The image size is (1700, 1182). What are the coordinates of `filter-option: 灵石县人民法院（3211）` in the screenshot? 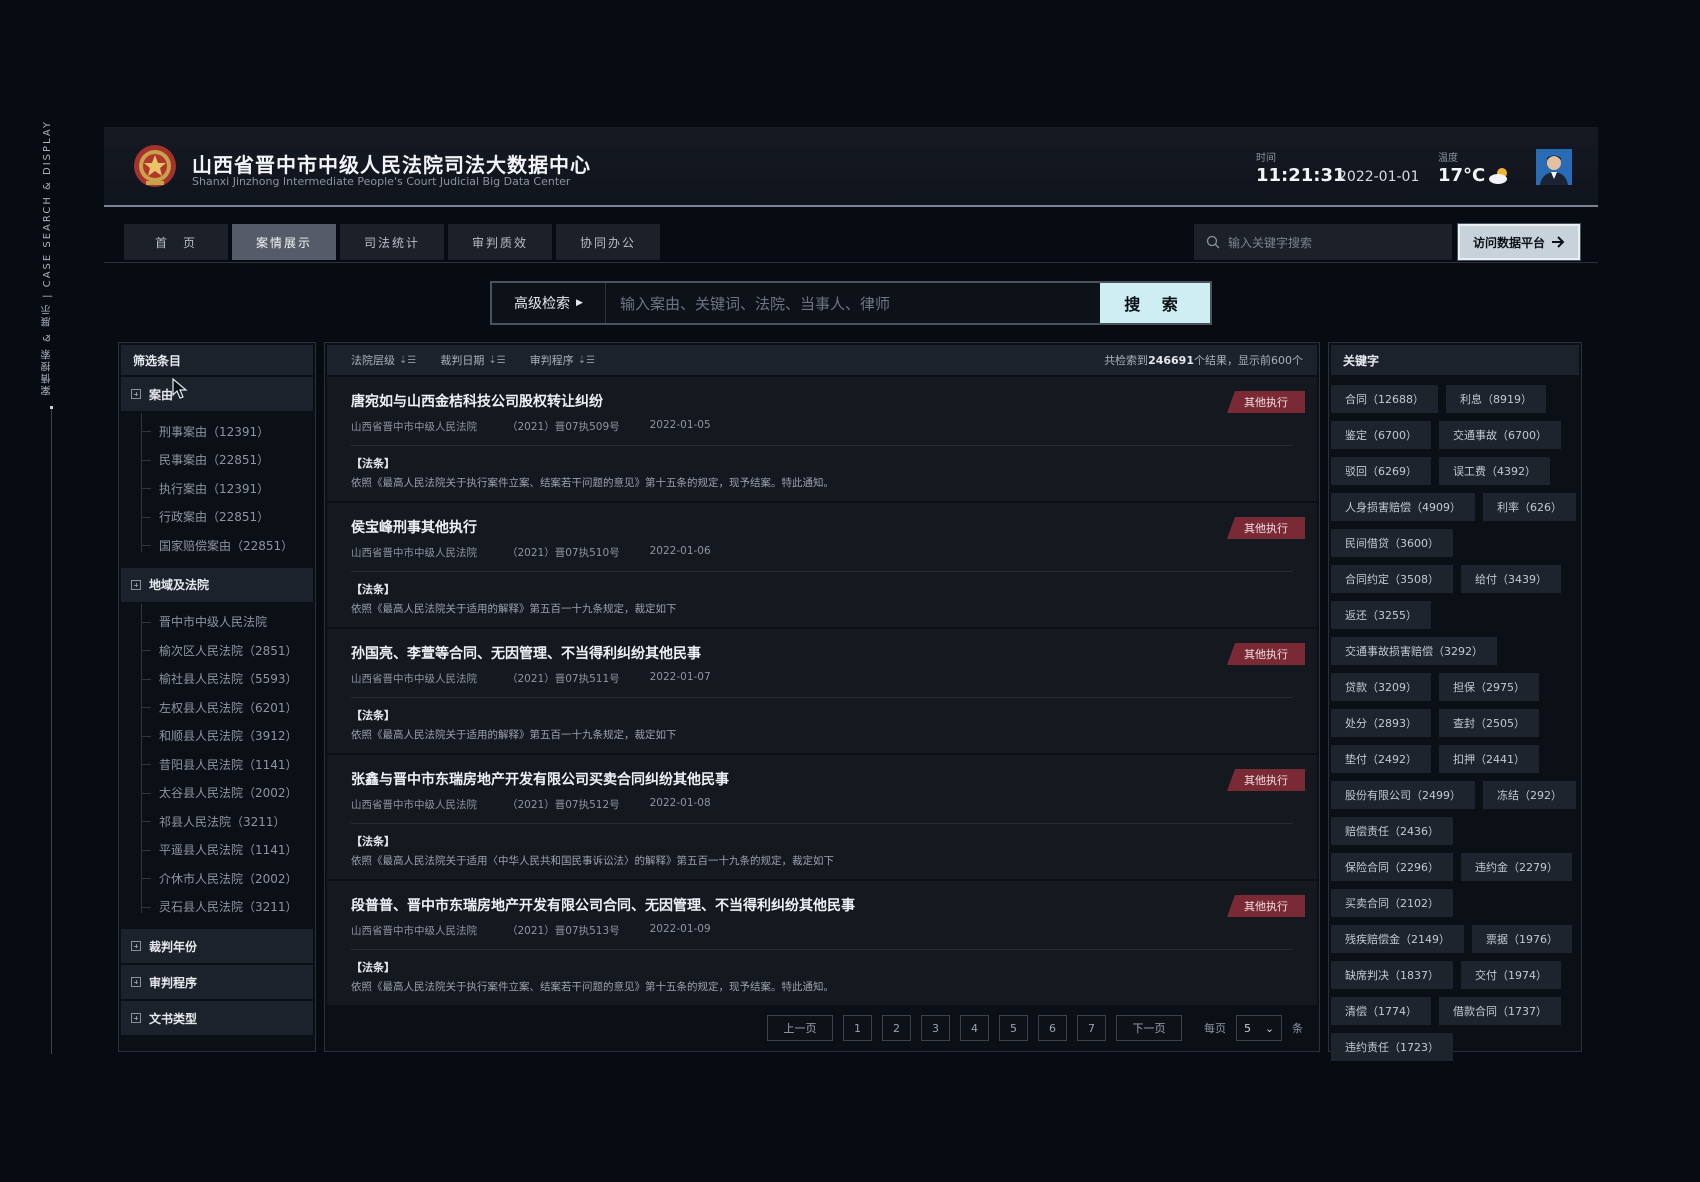 It's located at (217, 907).